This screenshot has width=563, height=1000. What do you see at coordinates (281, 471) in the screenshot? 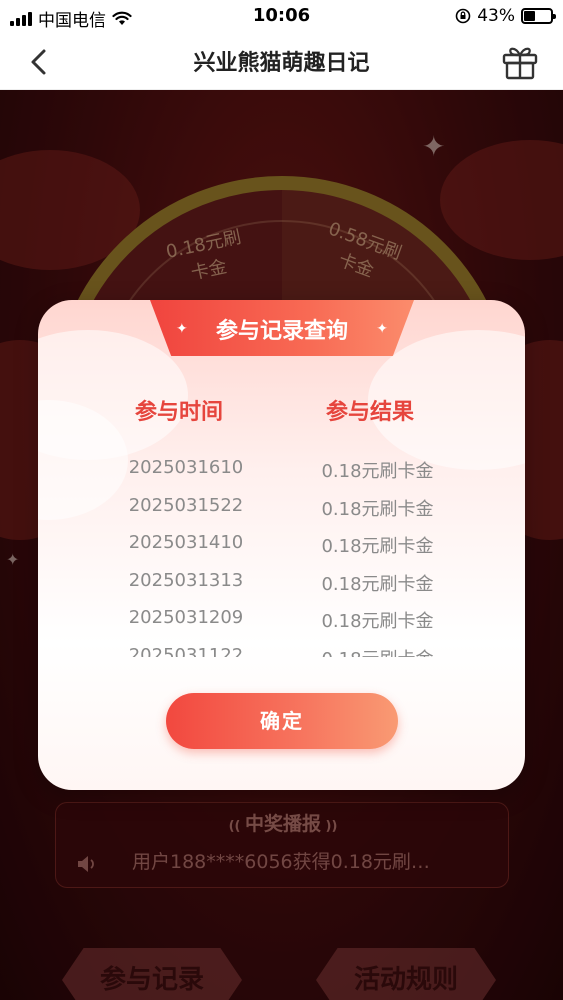
I see `record-row: 2025031610 0.18元刷卡金` at bounding box center [281, 471].